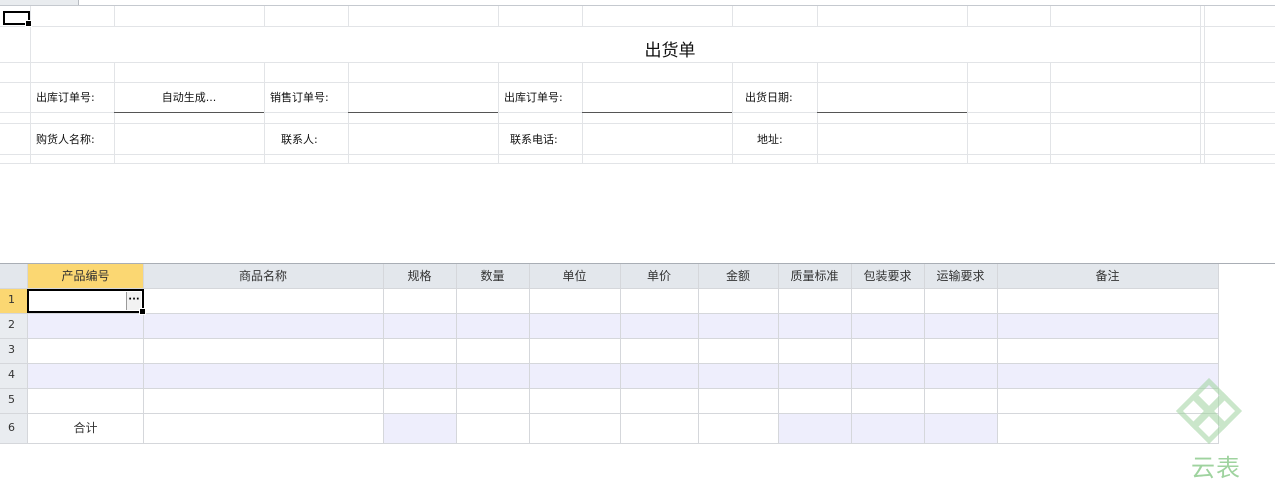 This screenshot has height=499, width=1275. What do you see at coordinates (814, 276) in the screenshot?
I see `column-header-quality-standard: 质量标准` at bounding box center [814, 276].